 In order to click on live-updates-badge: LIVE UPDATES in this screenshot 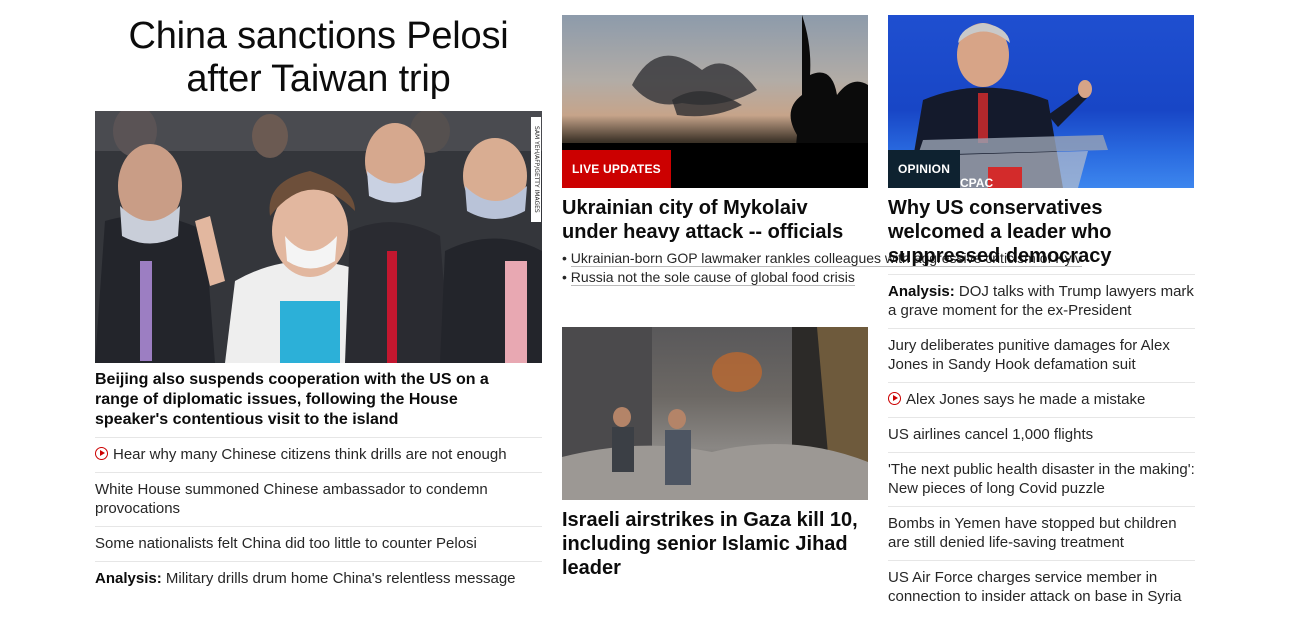, I will do `click(616, 169)`.